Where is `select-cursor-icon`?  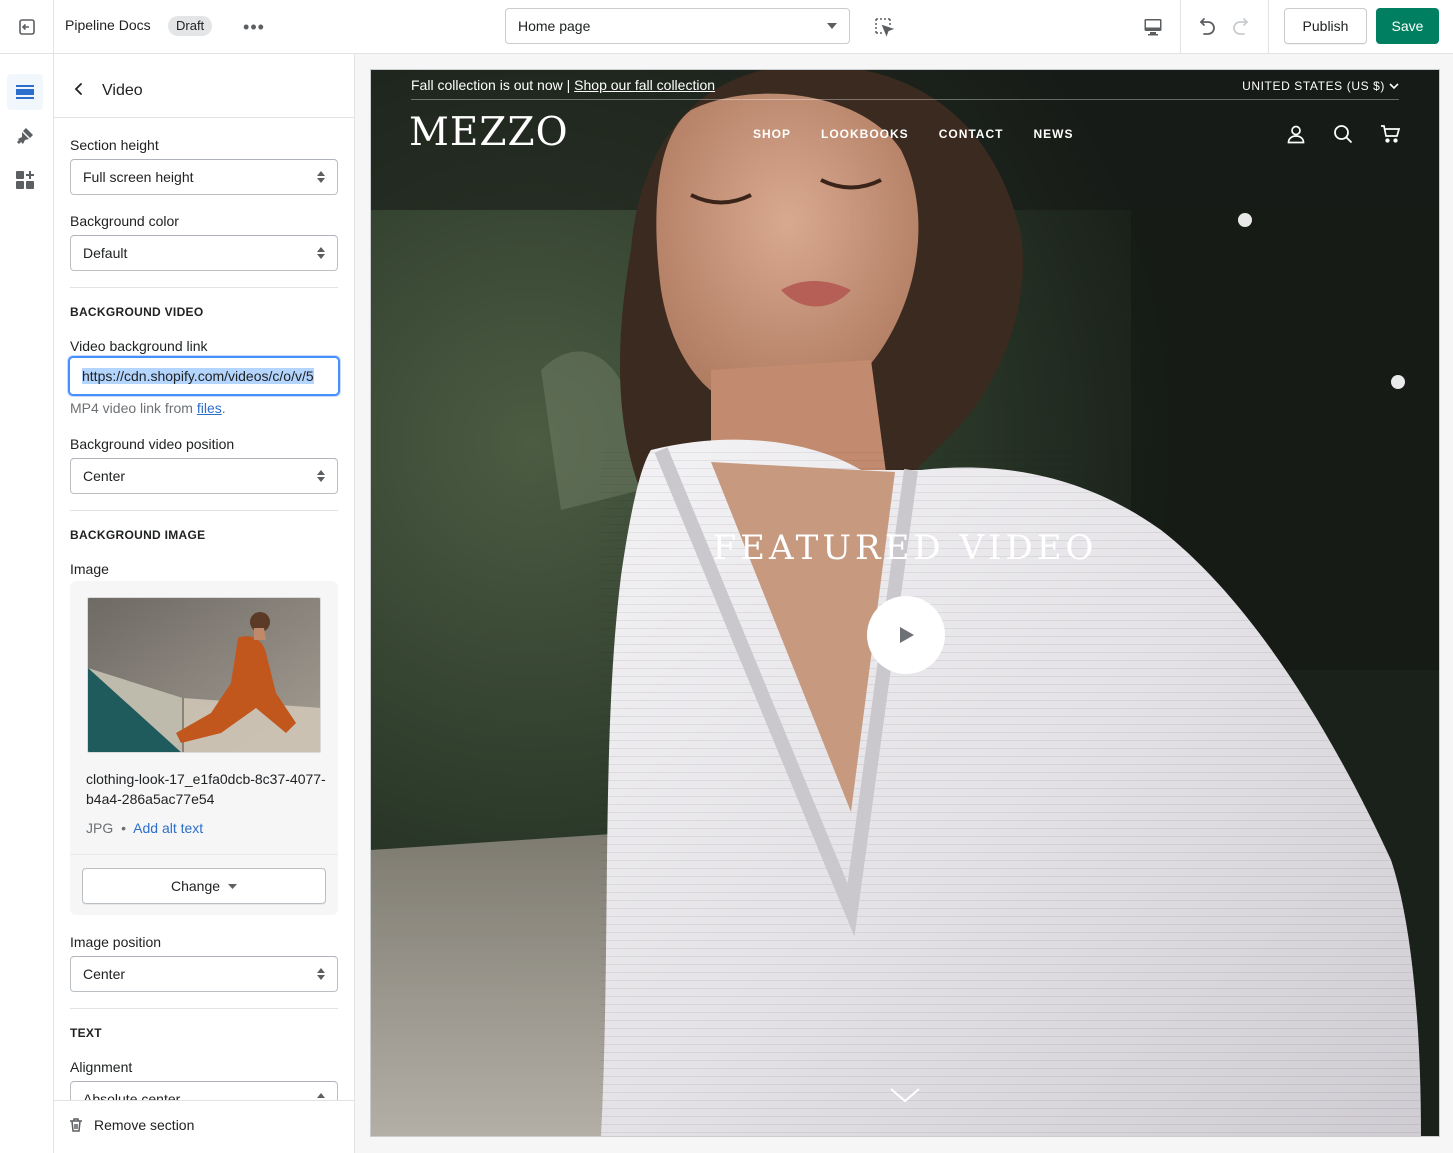 select-cursor-icon is located at coordinates (884, 27).